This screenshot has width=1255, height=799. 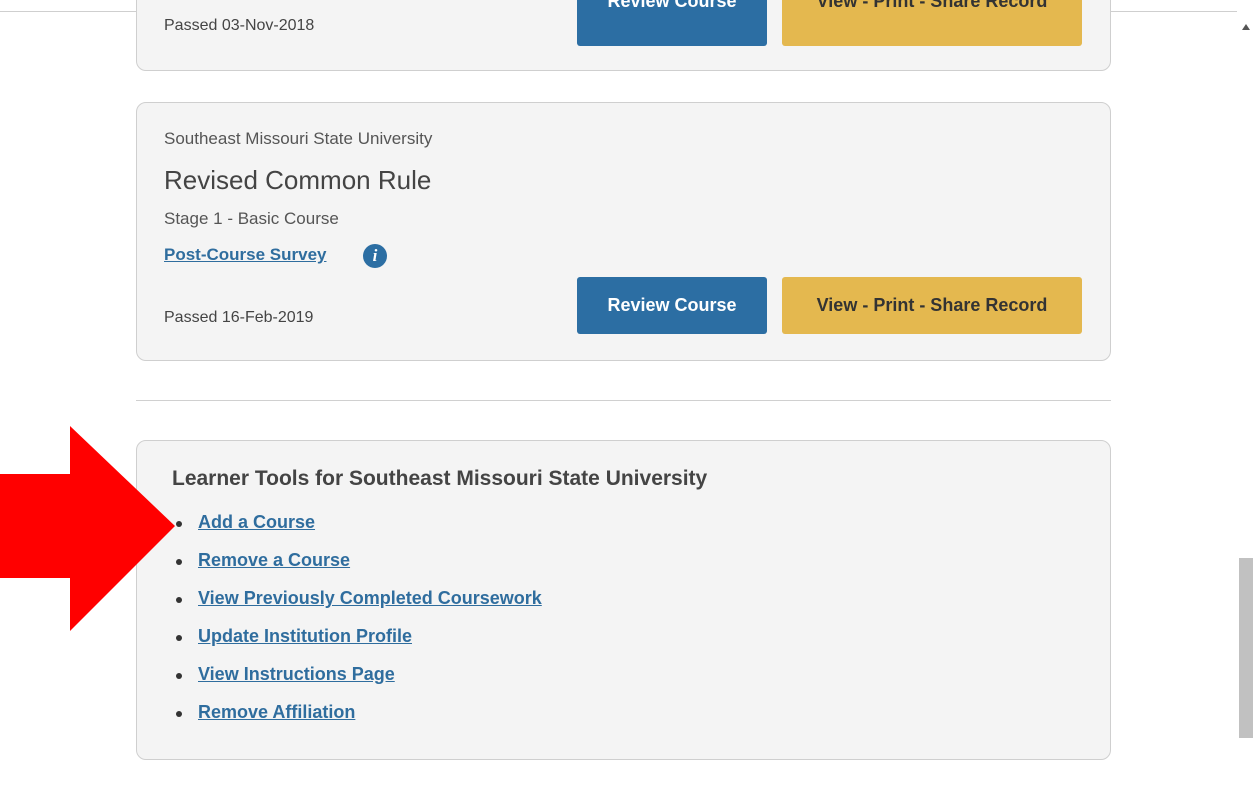 I want to click on scrollbar-thumb, so click(x=1246, y=648).